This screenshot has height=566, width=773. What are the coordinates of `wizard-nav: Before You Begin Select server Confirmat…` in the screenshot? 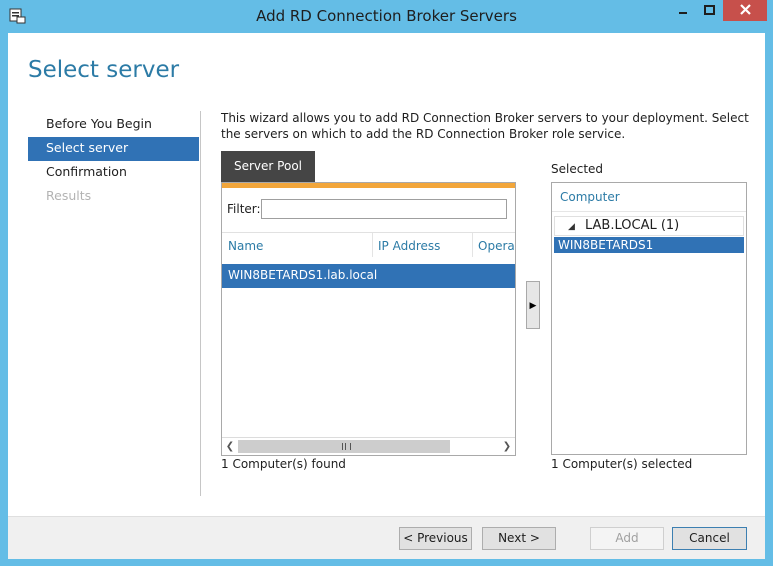 It's located at (113, 161).